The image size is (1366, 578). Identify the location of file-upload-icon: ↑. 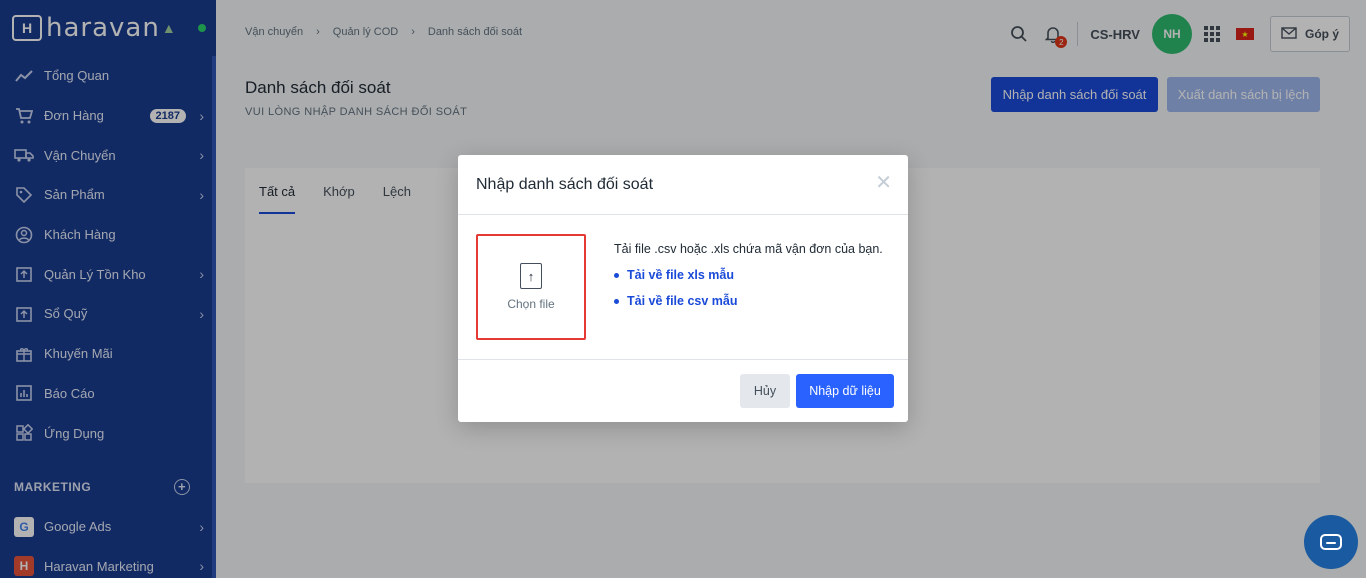
(531, 276).